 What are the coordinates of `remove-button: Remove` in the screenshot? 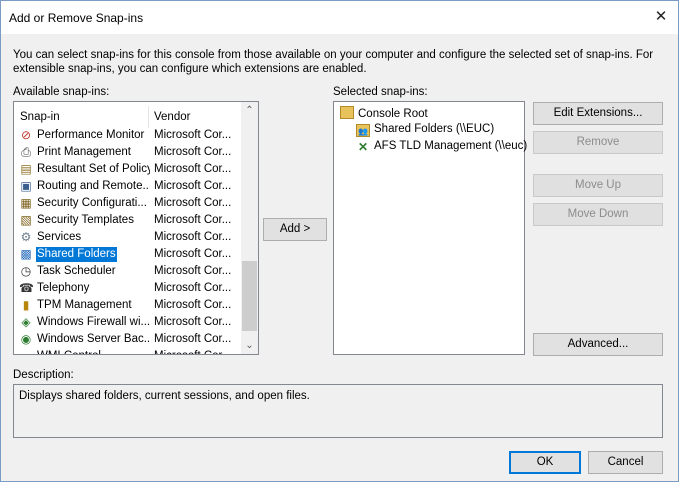 It's located at (598, 142).